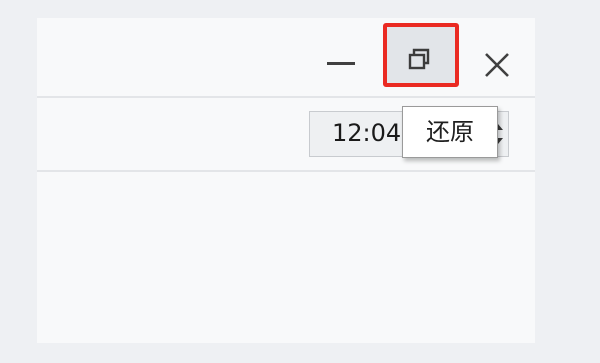  Describe the element at coordinates (286, 97) in the screenshot. I see `titlebar-divider` at that location.